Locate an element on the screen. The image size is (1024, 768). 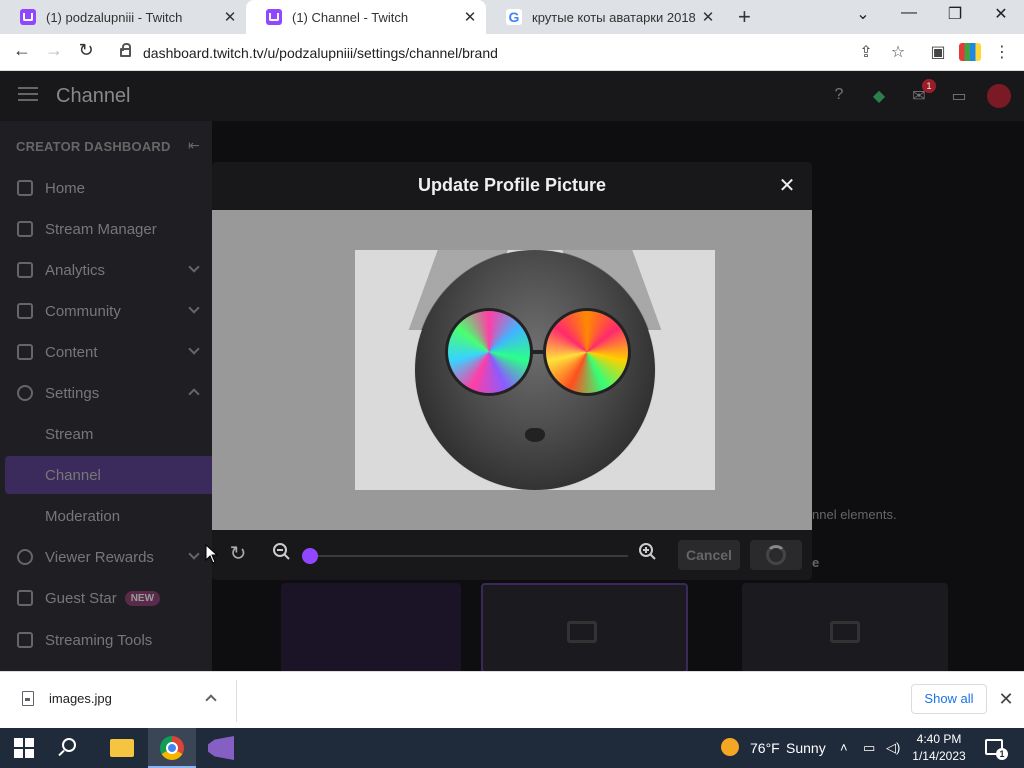
cancel-button: Cancel is located at coordinates (709, 555).